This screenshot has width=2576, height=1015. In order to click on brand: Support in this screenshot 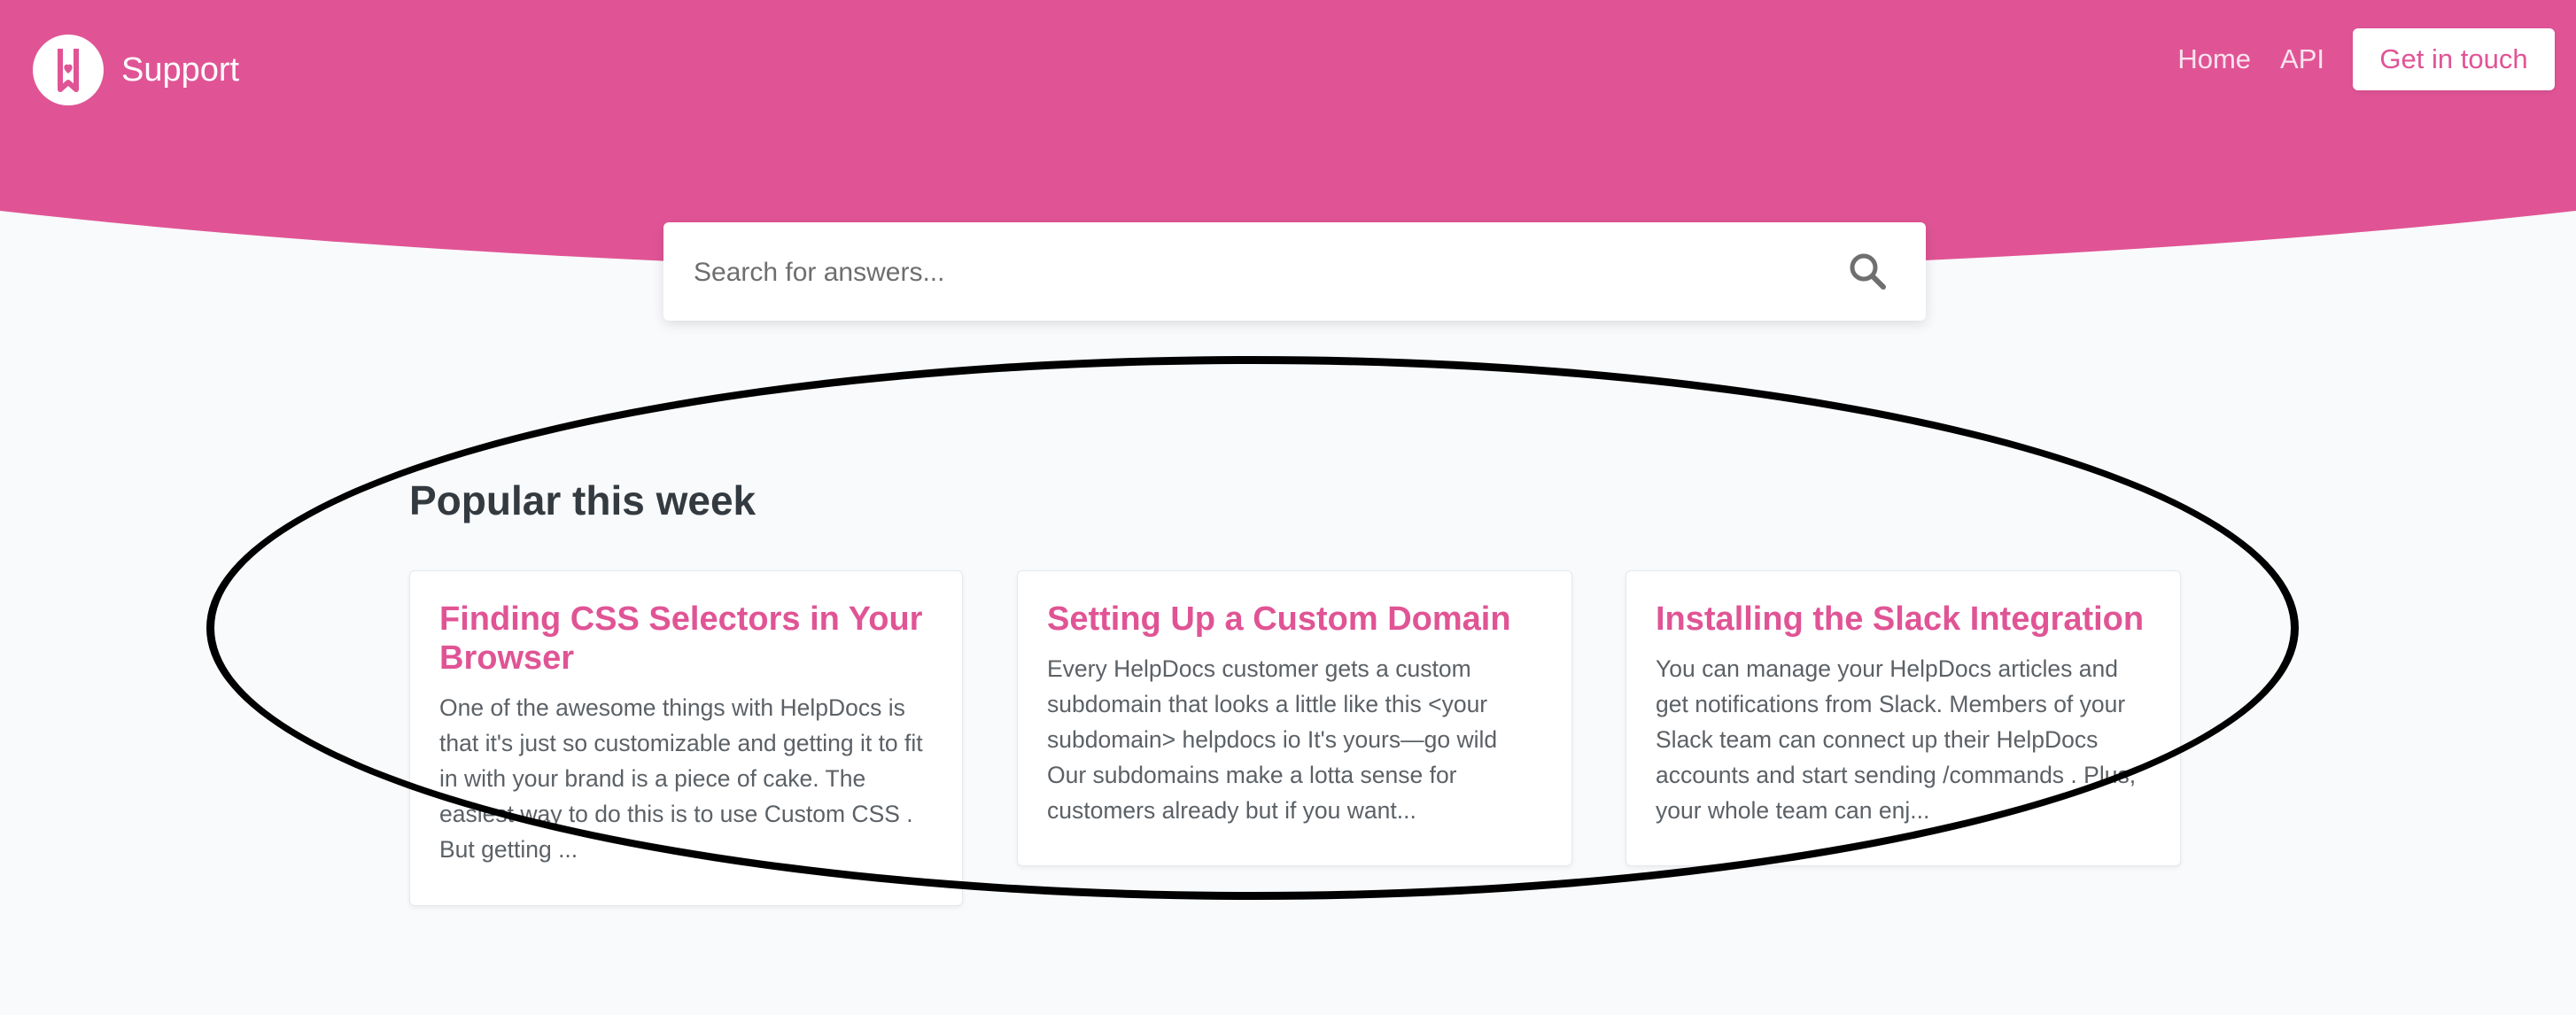, I will do `click(136, 70)`.